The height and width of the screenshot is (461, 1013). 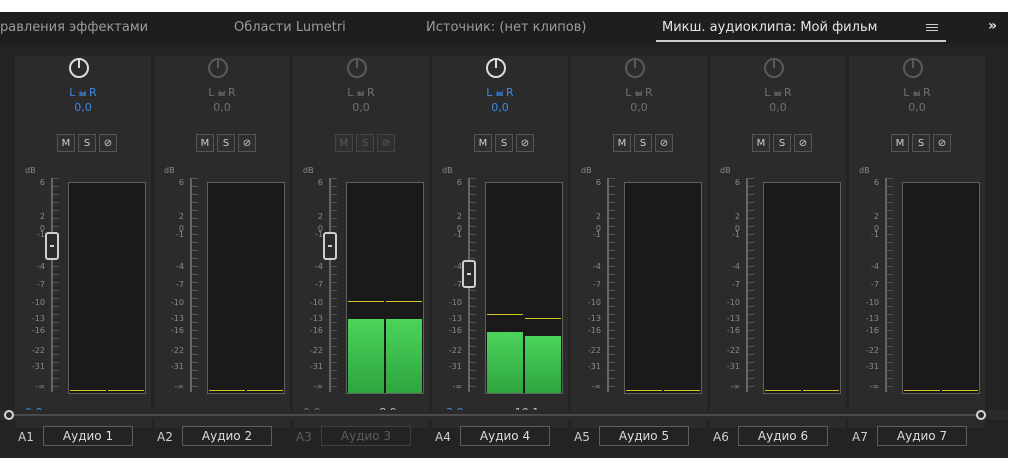 What do you see at coordinates (783, 436) in the screenshot?
I see `track-name-field: Аудио 6` at bounding box center [783, 436].